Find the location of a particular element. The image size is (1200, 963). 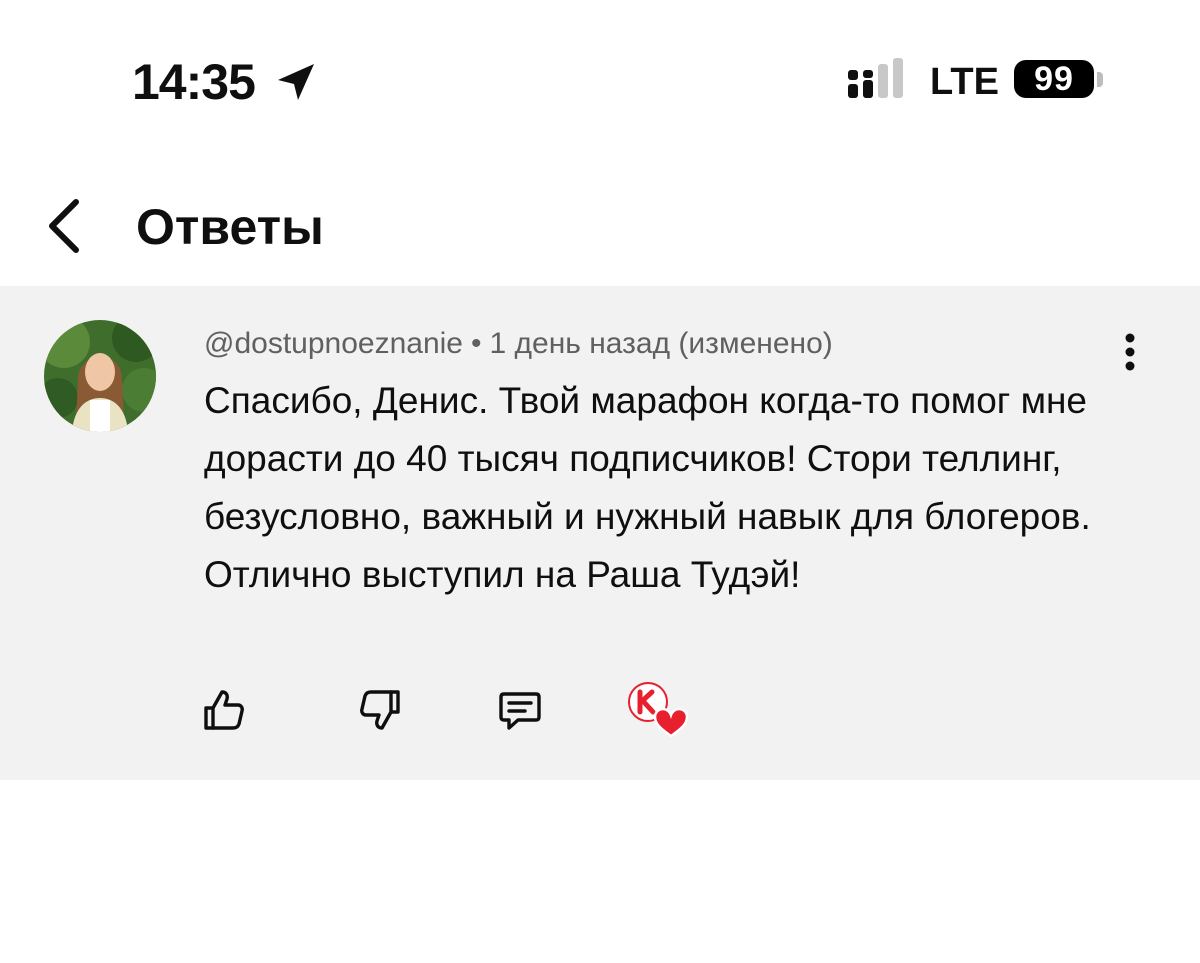

avatar is located at coordinates (100, 376).